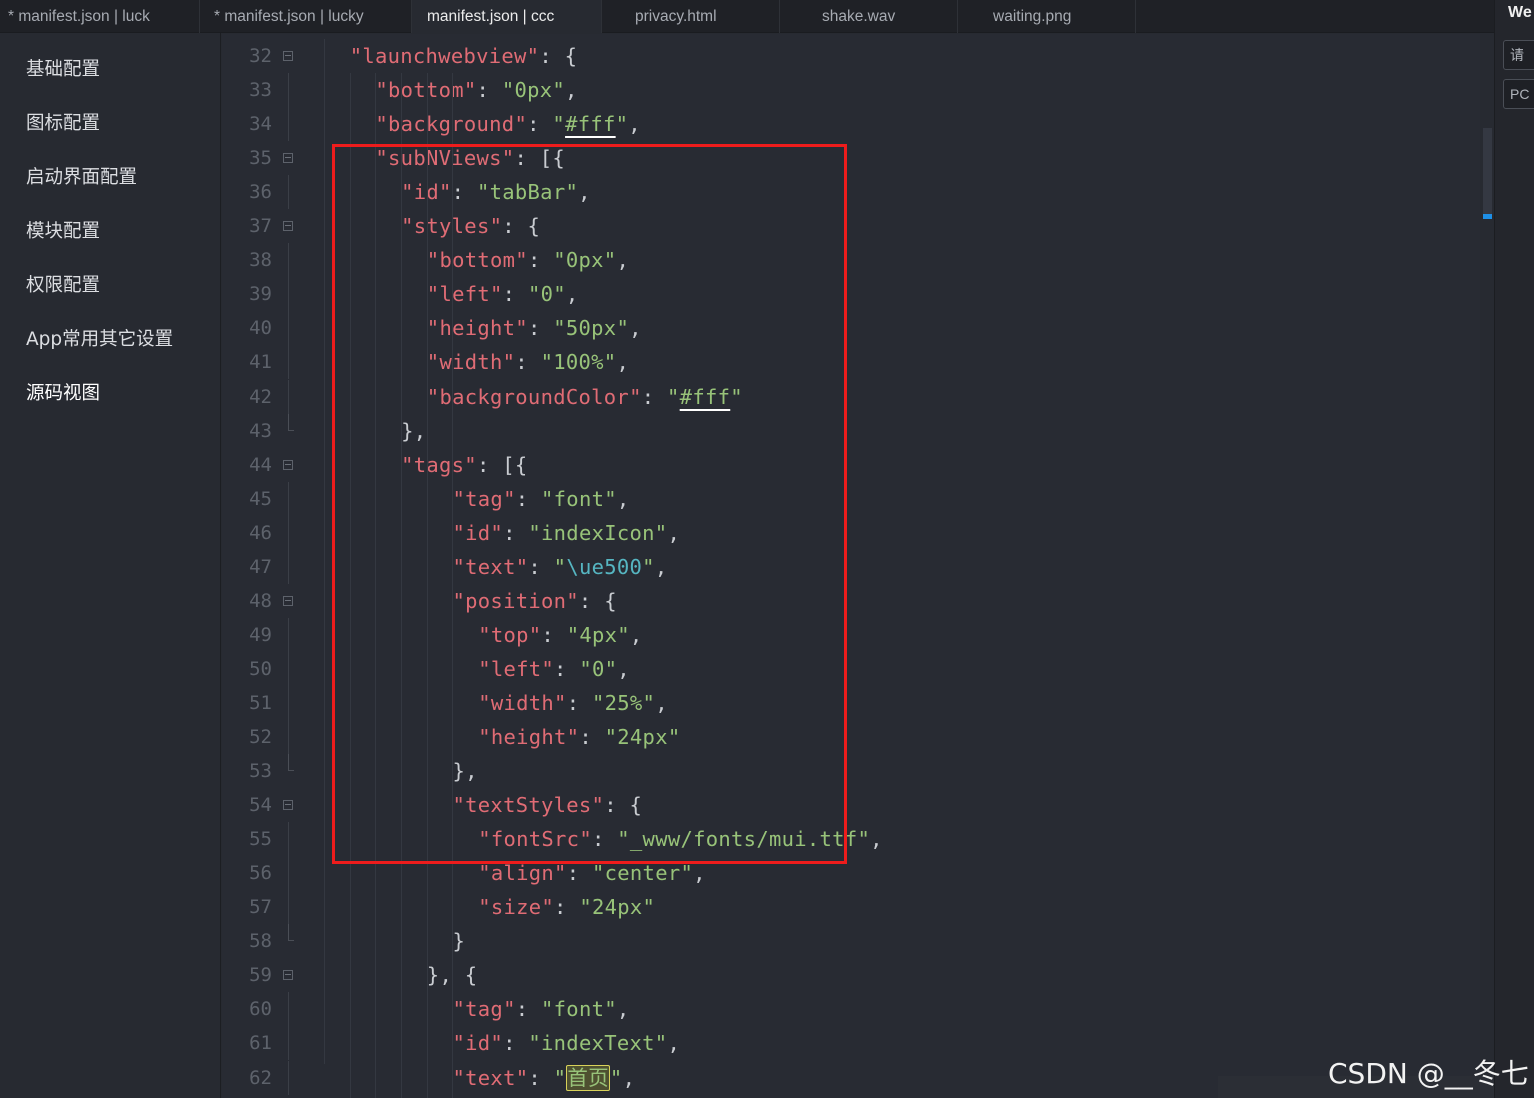 Image resolution: width=1534 pixels, height=1098 pixels. I want to click on punctuation: : [{, so click(502, 464).